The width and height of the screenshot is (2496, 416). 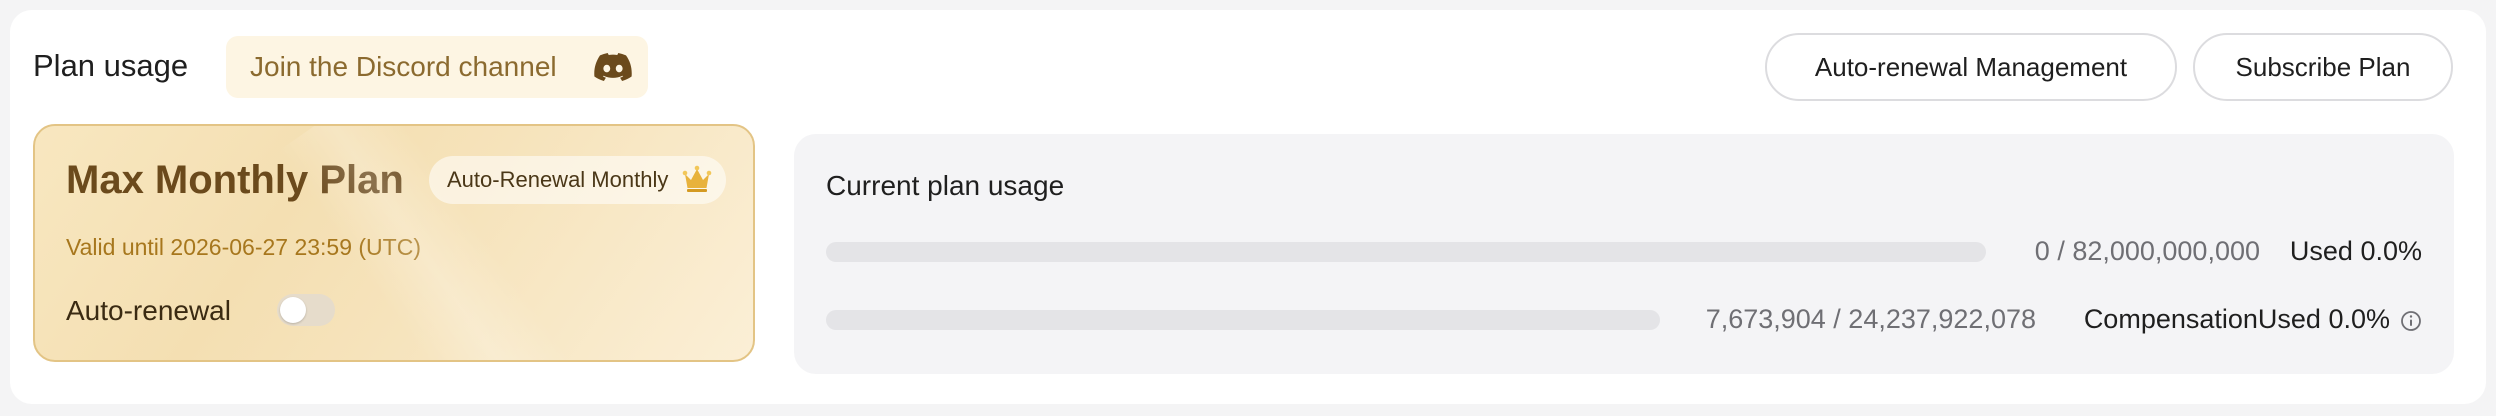 I want to click on auto-renewal-badge: Auto-Renewal Monthly, so click(x=578, y=180).